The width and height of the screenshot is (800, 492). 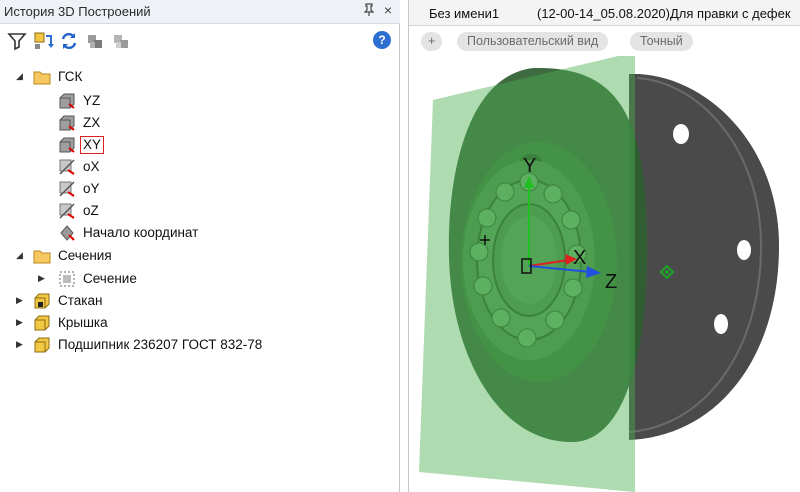 What do you see at coordinates (92, 122) in the screenshot?
I see `tree-label: ZX` at bounding box center [92, 122].